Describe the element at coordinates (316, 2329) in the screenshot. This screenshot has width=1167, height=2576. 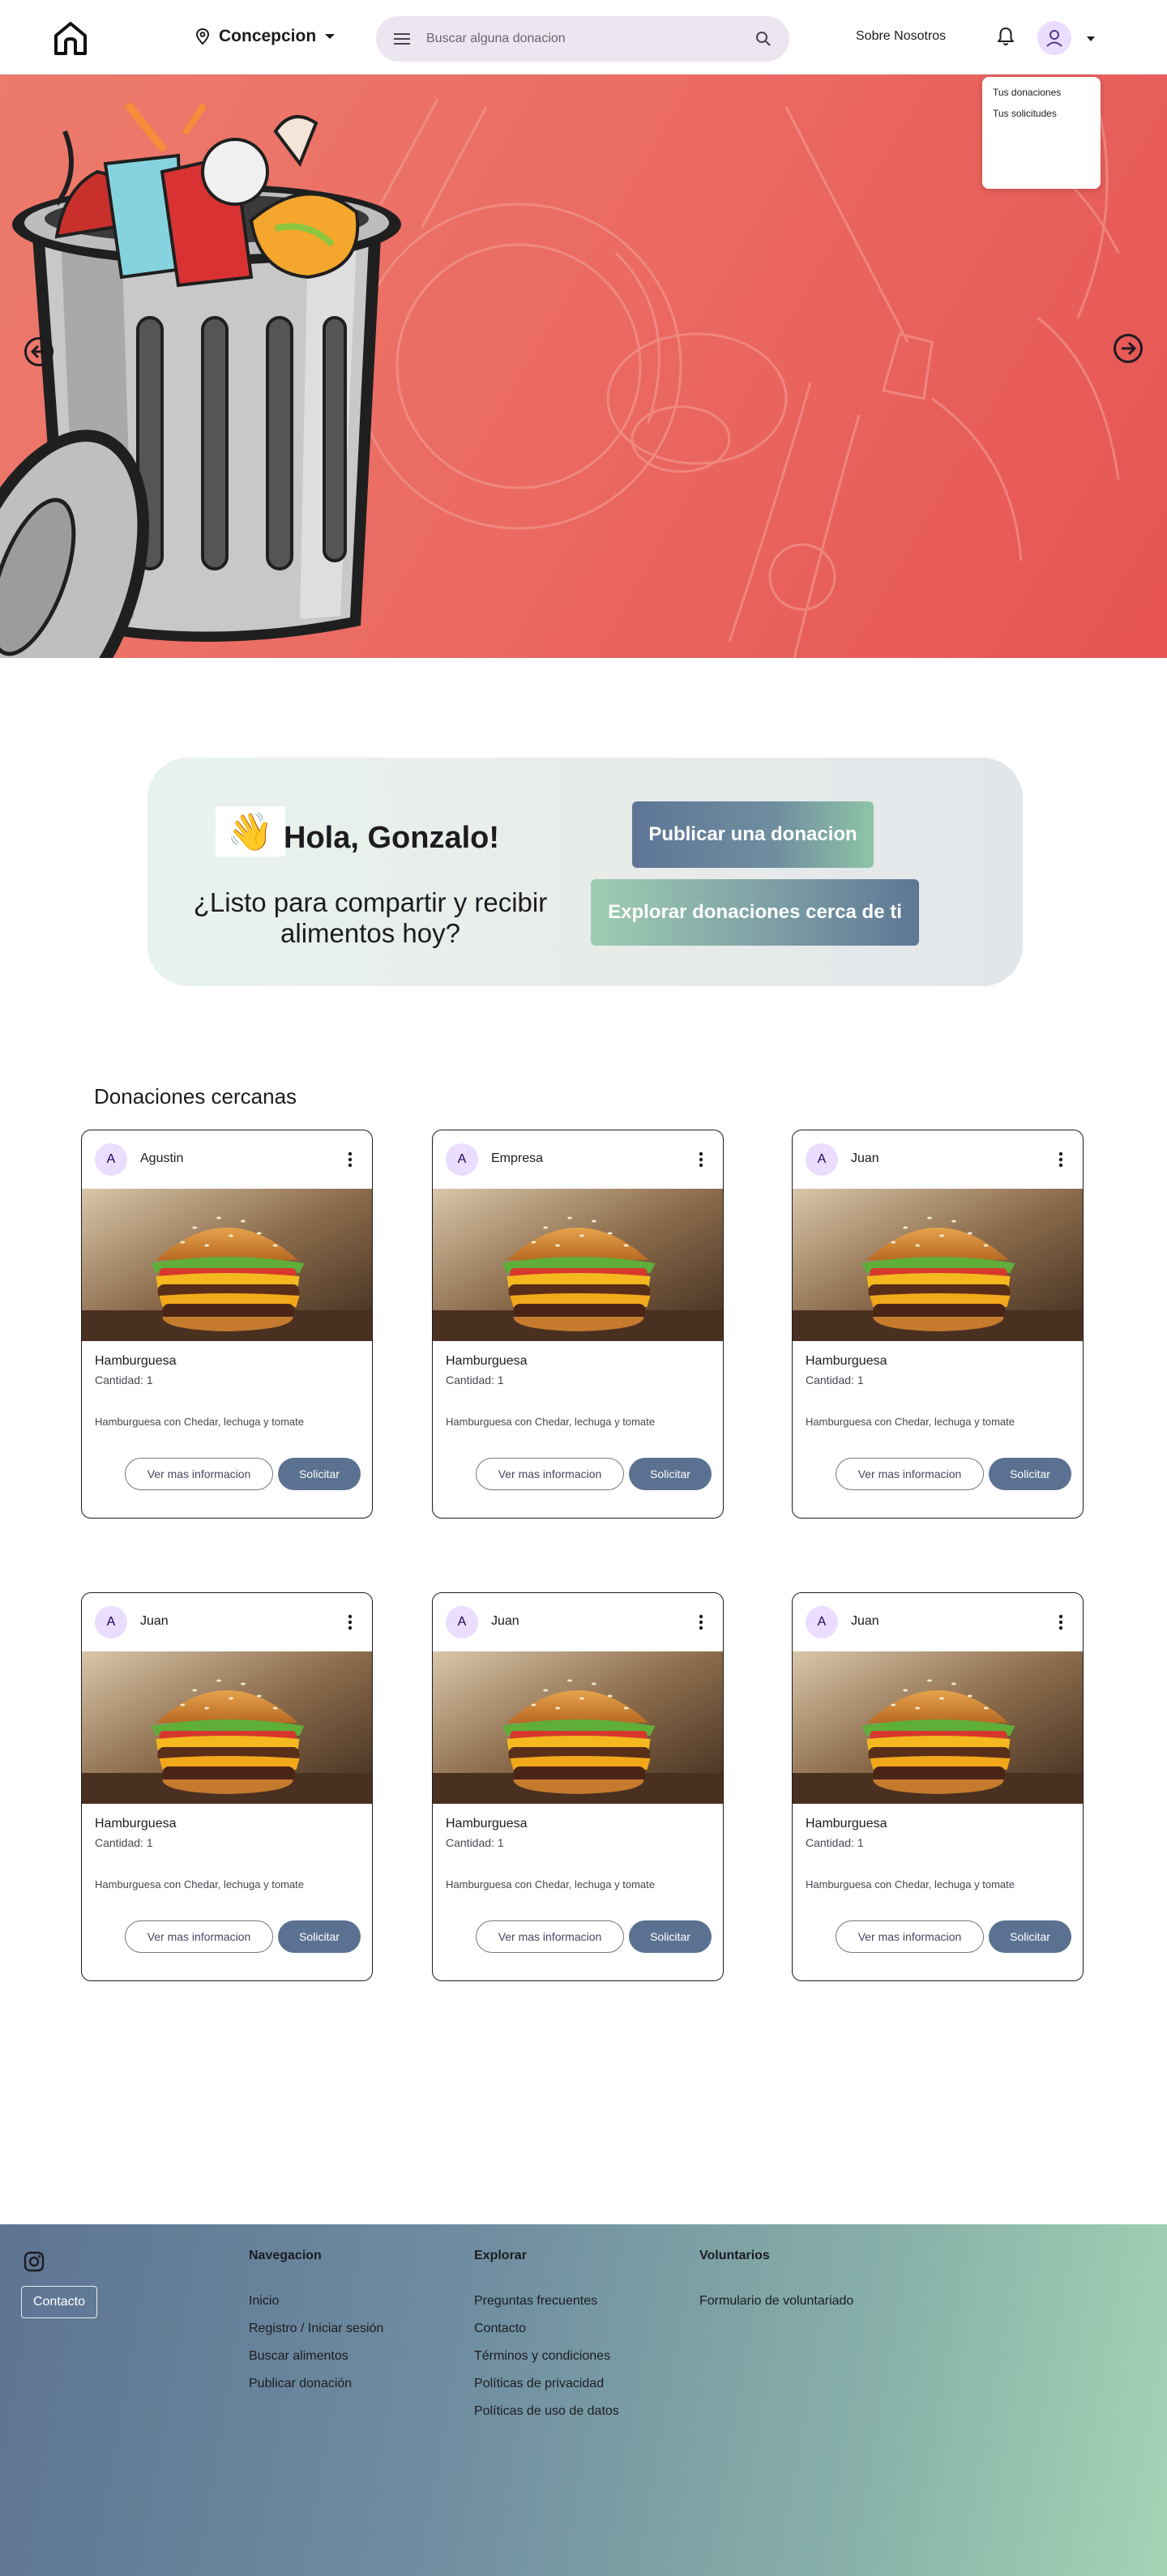
I see `footer-link-register: Registro / Iniciar sesión` at that location.